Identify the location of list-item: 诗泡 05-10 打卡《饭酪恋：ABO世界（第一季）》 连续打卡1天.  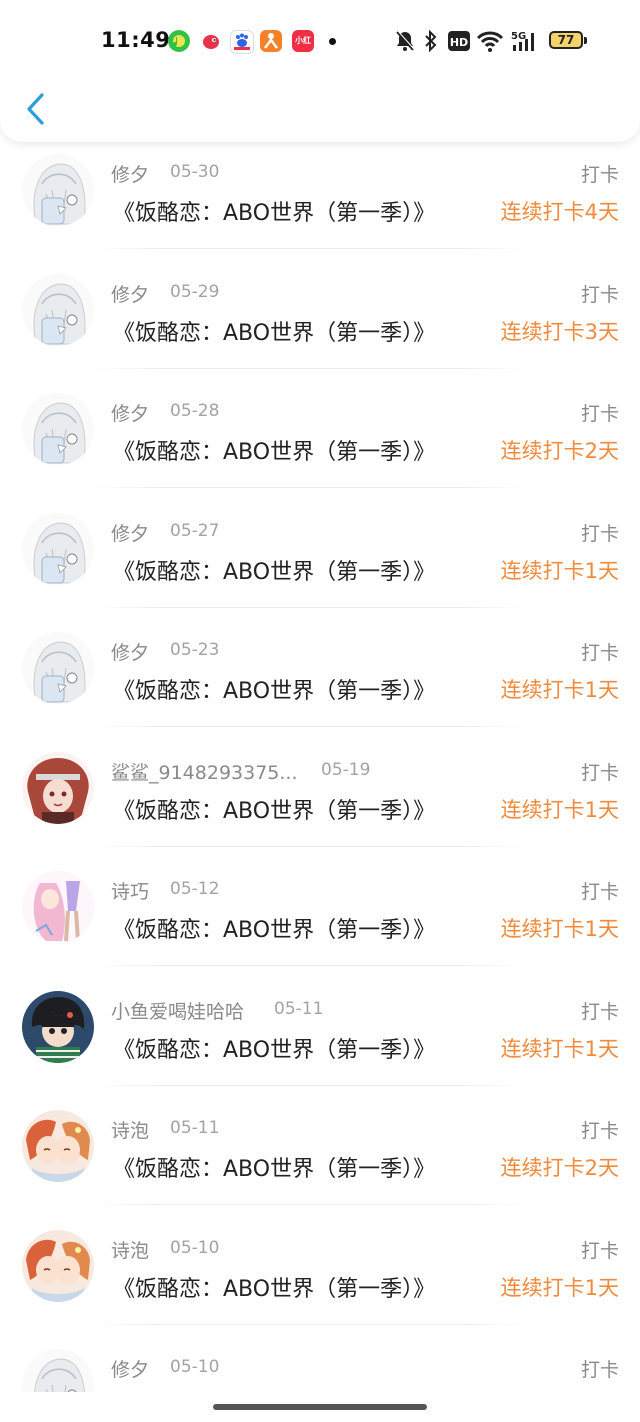
(320, 1286).